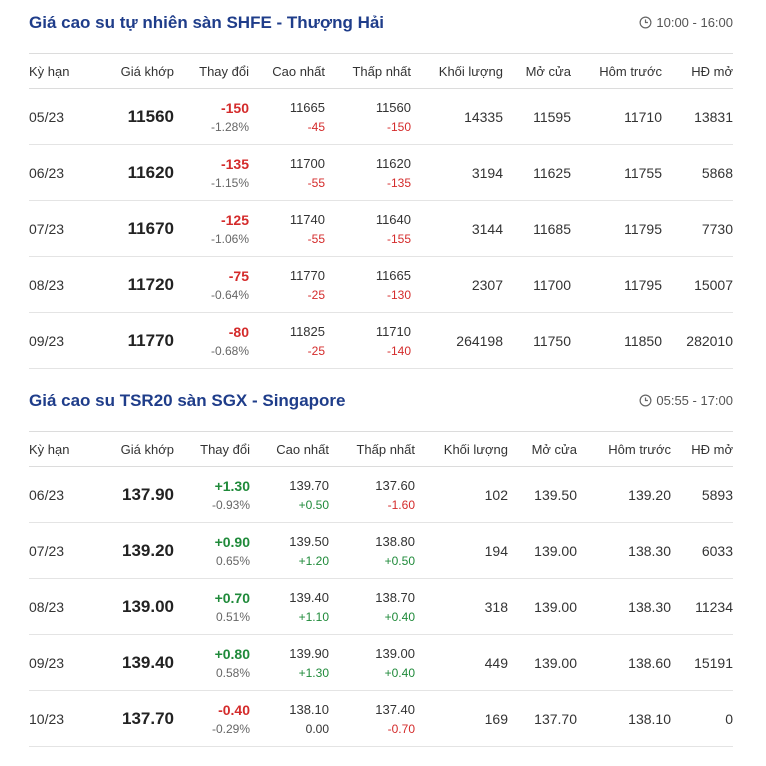 This screenshot has height=766, width=766. Describe the element at coordinates (372, 550) in the screenshot. I see `low-cell: 138.80 +0.50` at that location.